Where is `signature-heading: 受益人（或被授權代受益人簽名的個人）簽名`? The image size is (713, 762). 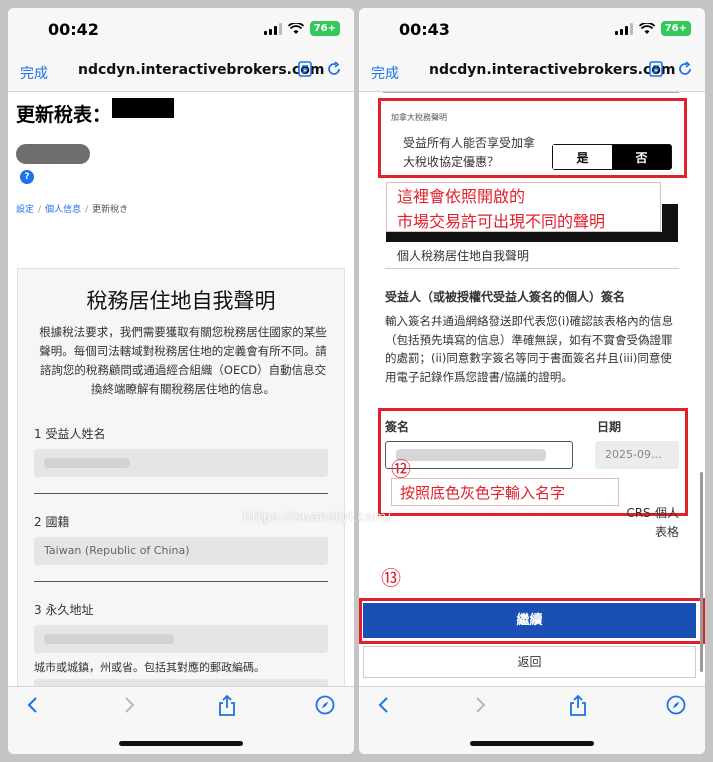
signature-heading: 受益人（或被授權代受益人簽名的個人）簽名 is located at coordinates (505, 297).